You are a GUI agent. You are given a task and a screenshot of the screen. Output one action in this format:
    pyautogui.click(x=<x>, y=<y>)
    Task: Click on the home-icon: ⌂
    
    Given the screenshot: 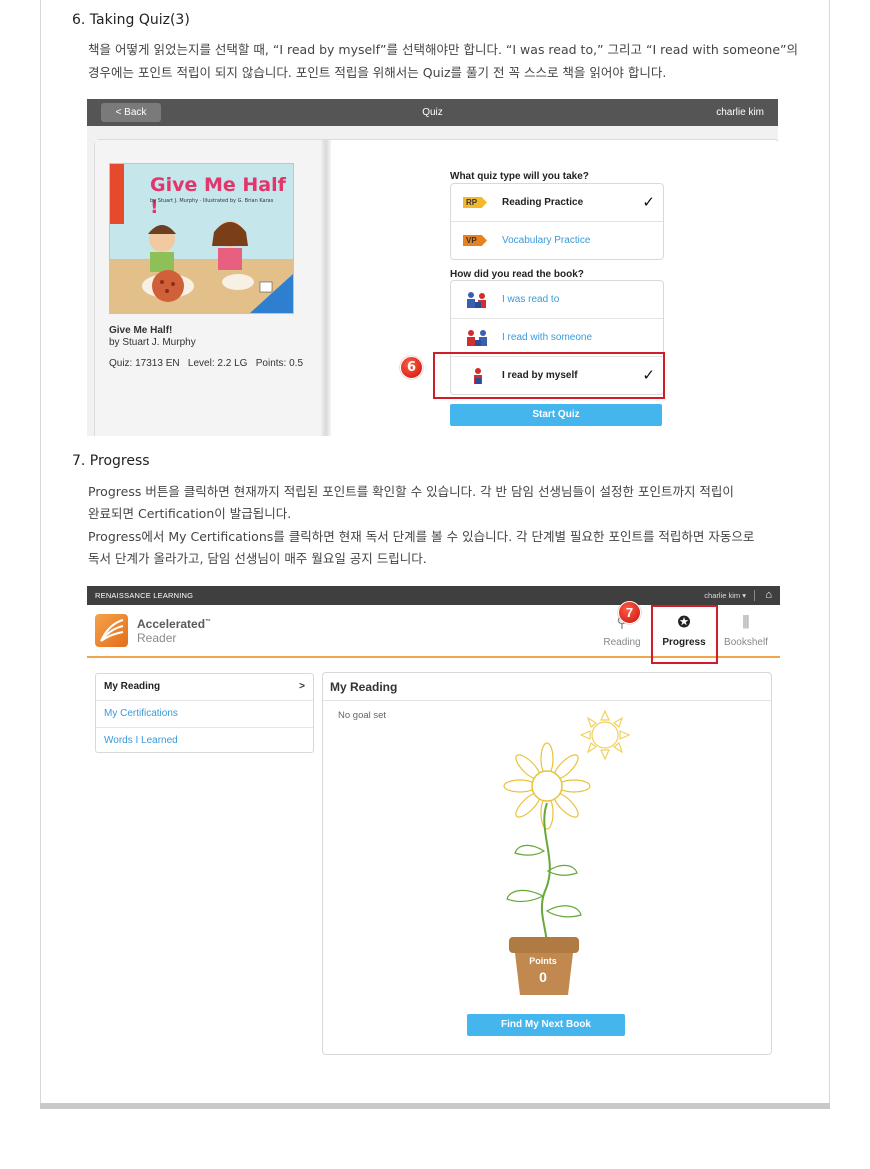 What is the action you would take?
    pyautogui.click(x=768, y=595)
    